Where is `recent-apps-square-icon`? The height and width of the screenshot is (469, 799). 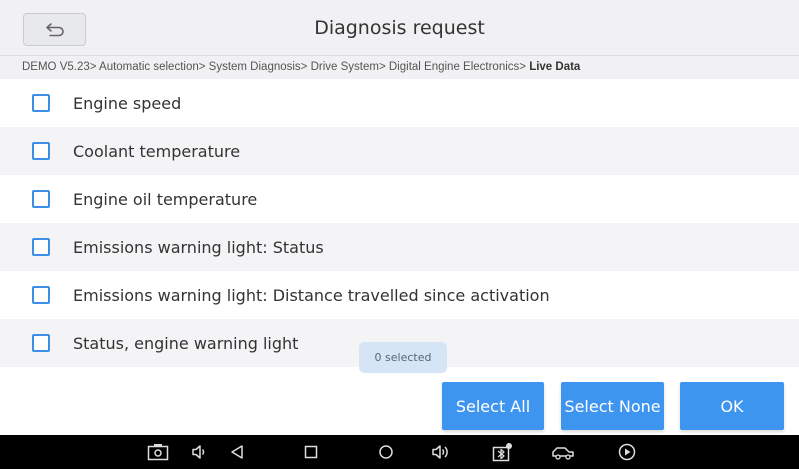
recent-apps-square-icon is located at coordinates (311, 452).